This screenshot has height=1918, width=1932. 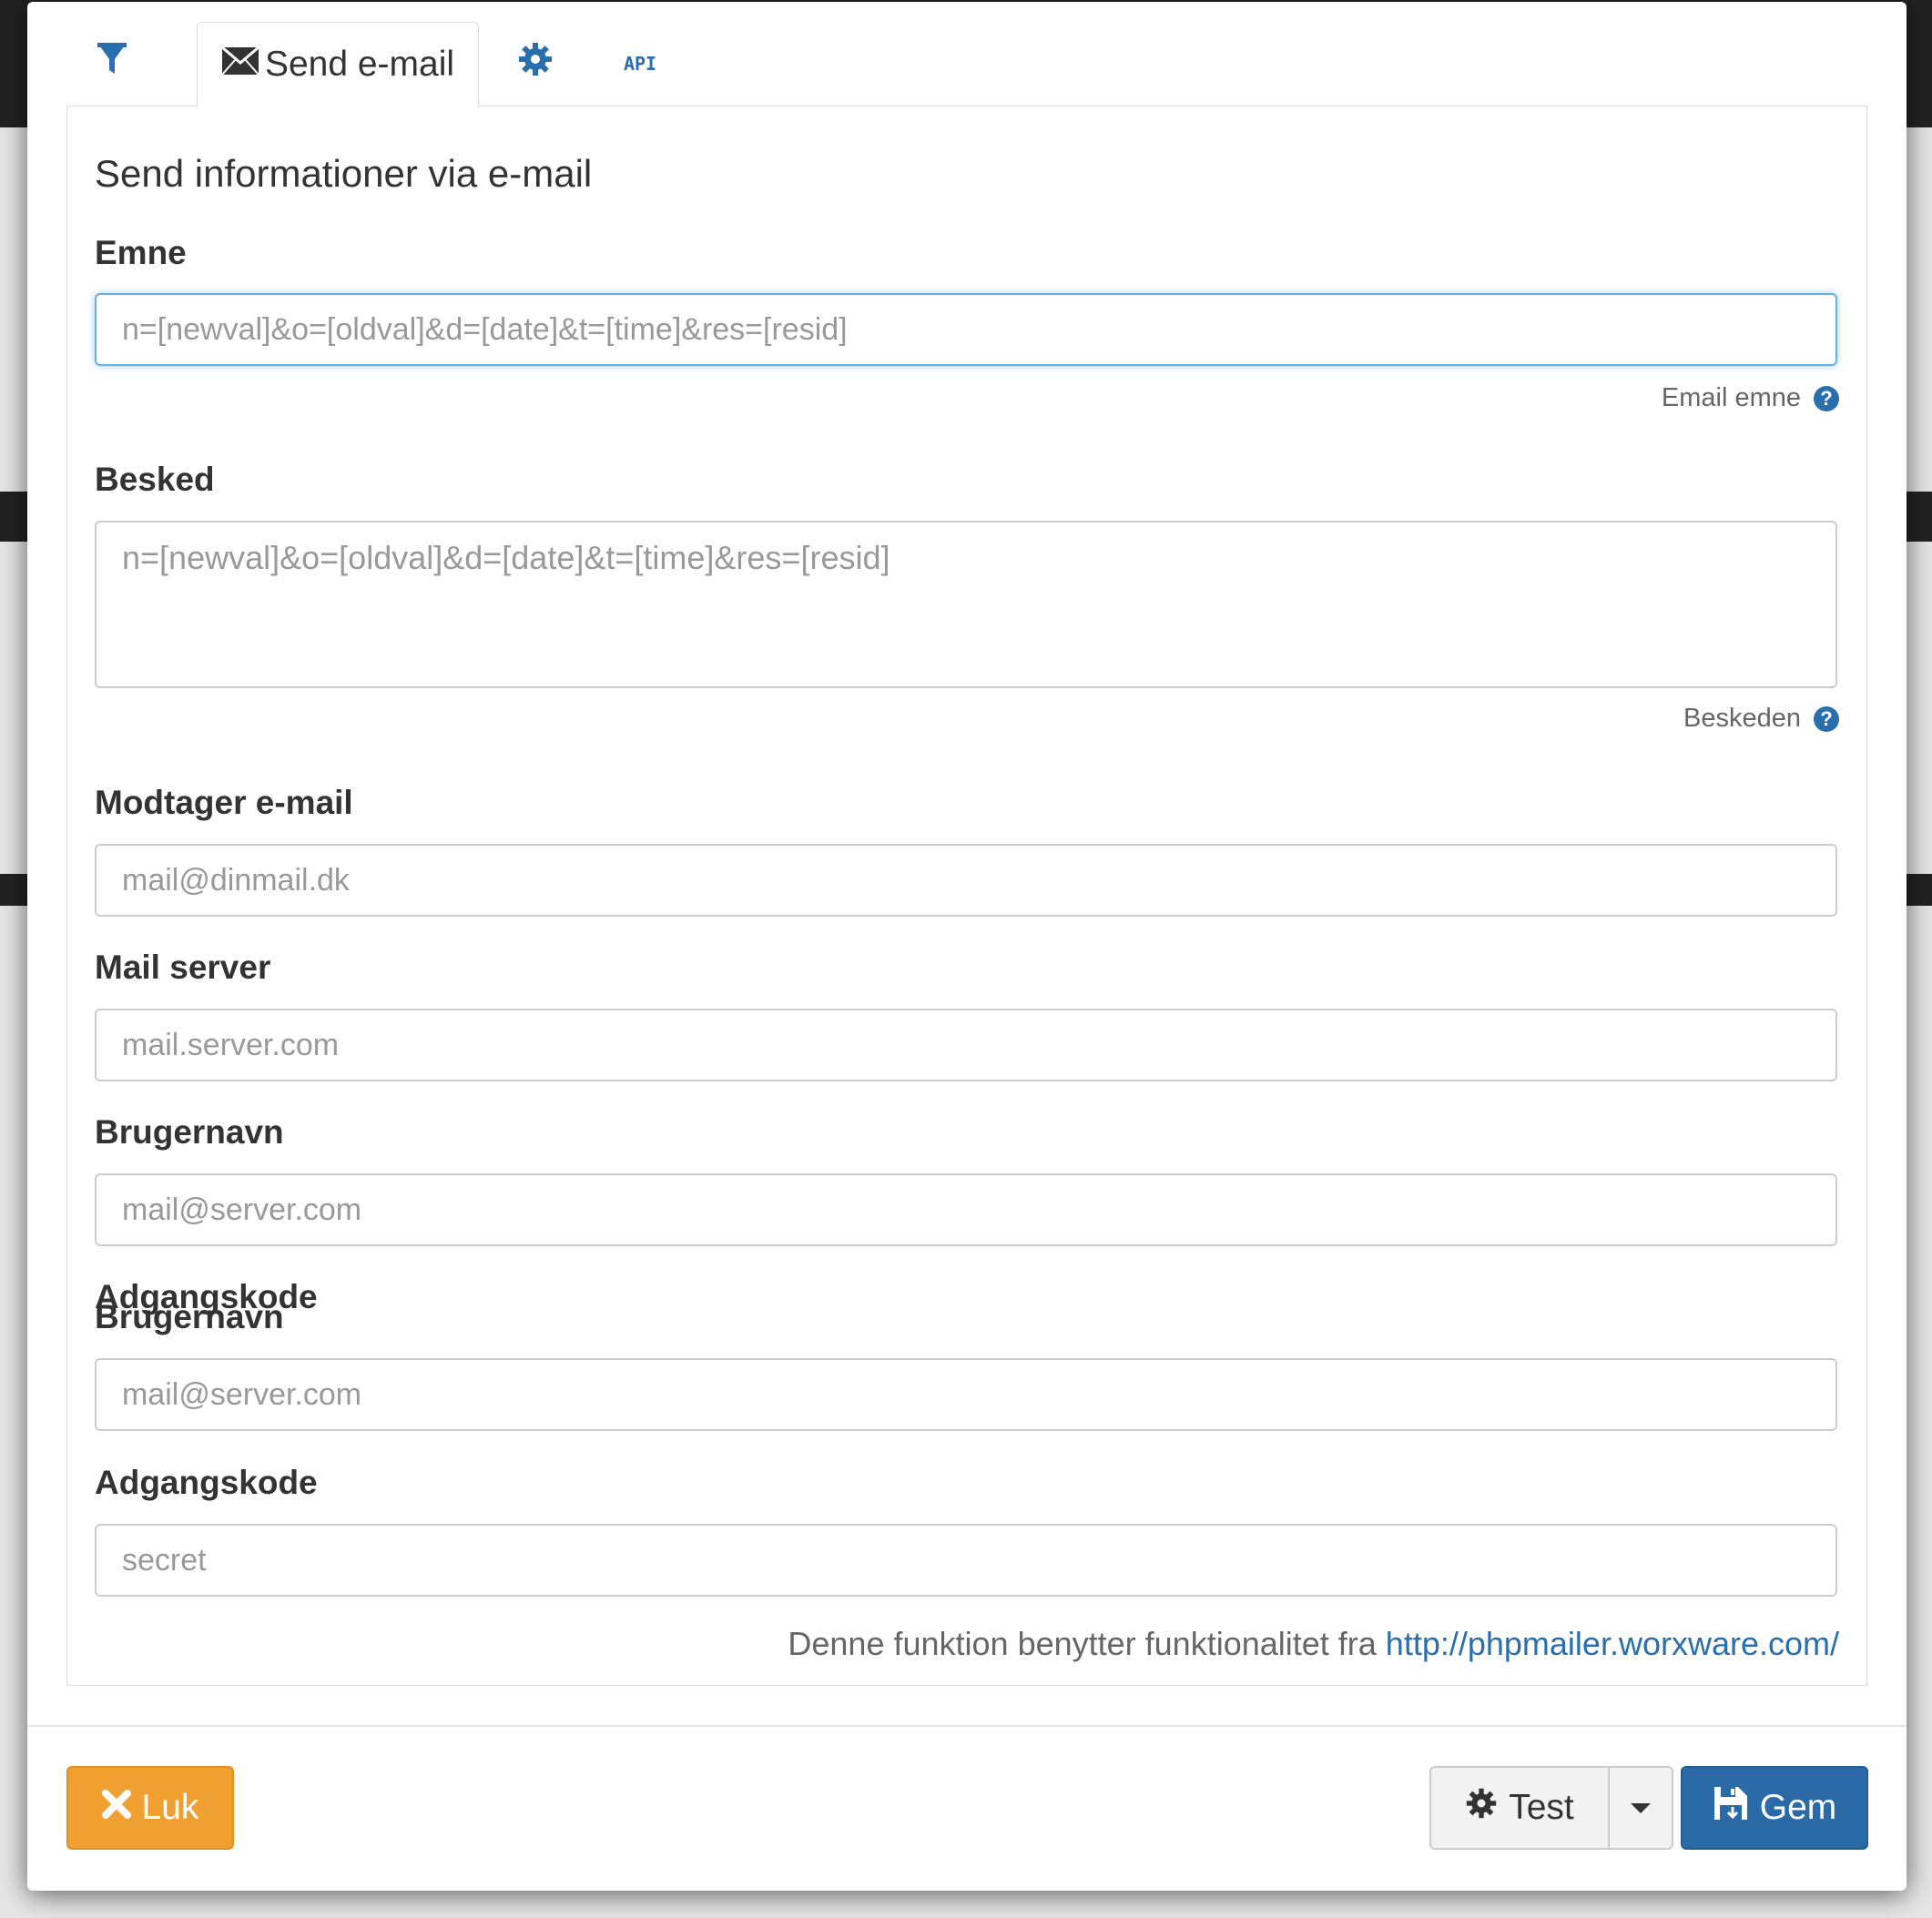 I want to click on password-input, so click(x=966, y=1560).